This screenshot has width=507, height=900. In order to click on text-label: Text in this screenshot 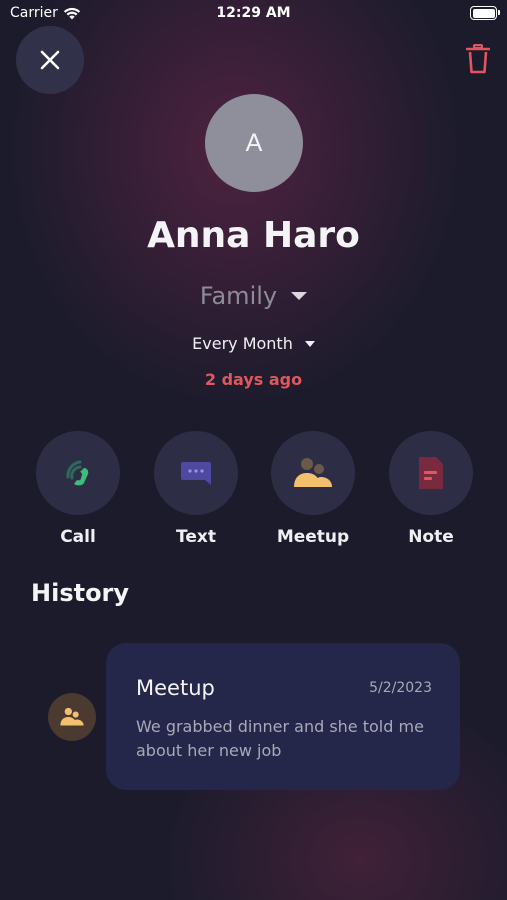, I will do `click(196, 537)`.